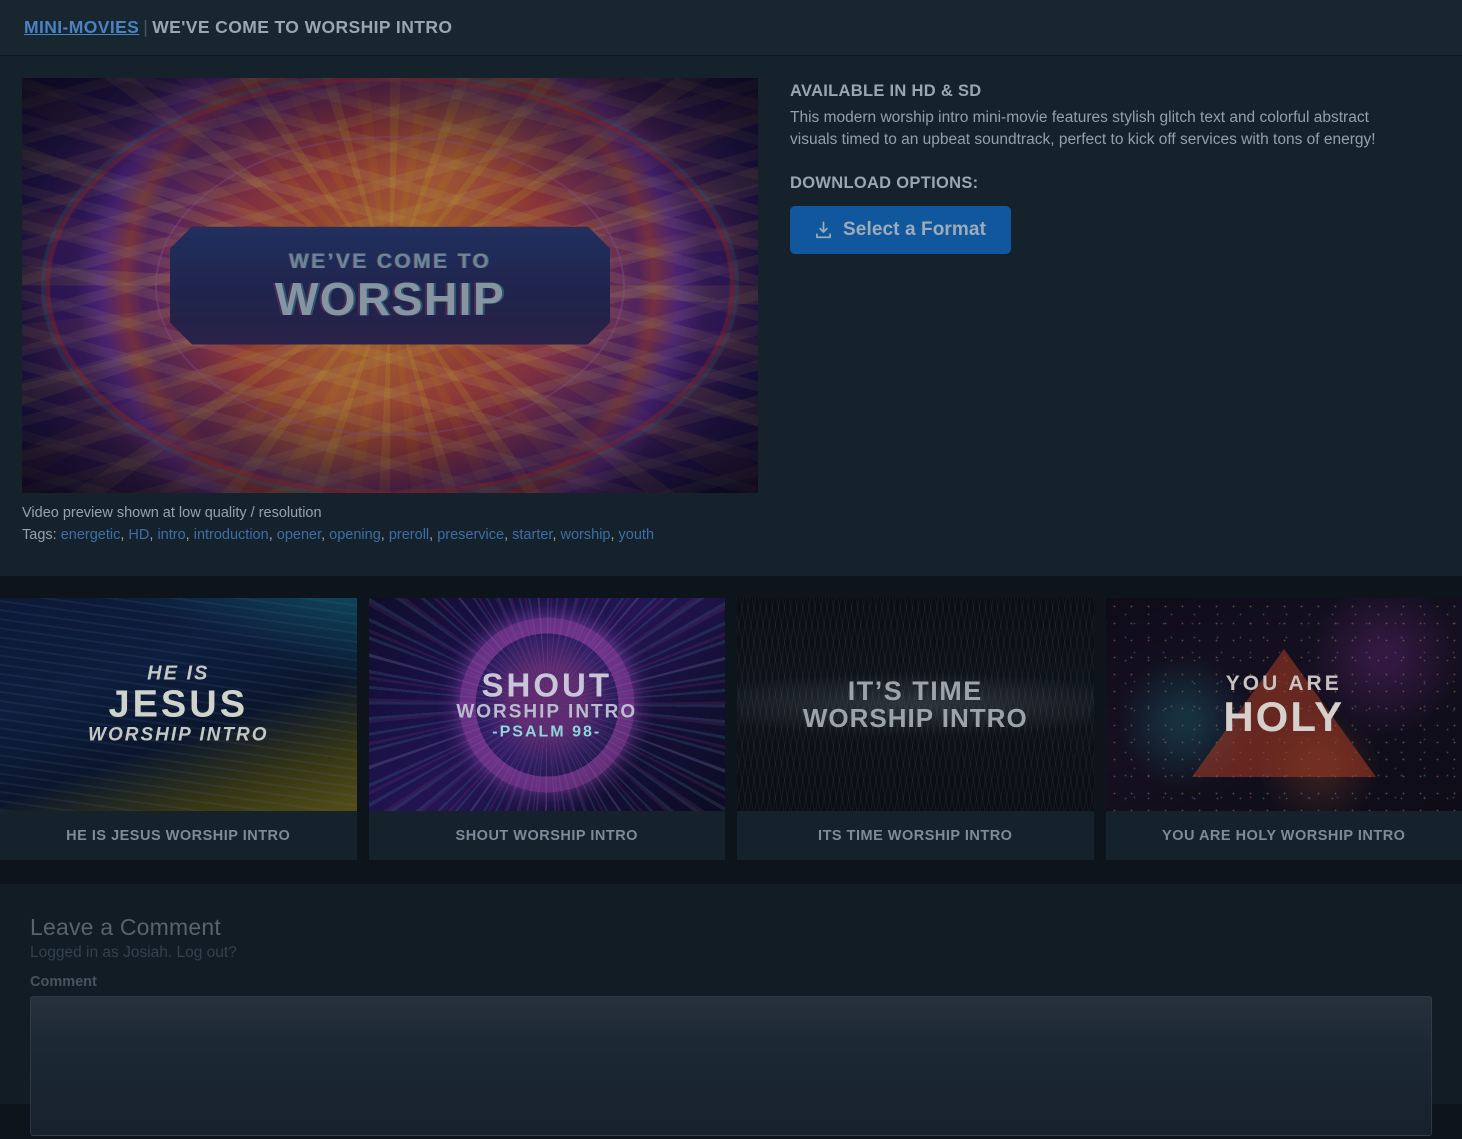 The width and height of the screenshot is (1462, 1139). I want to click on related-thumbnail: SHOUT WORSHIP INTRO -PSALM 98-, so click(547, 704).